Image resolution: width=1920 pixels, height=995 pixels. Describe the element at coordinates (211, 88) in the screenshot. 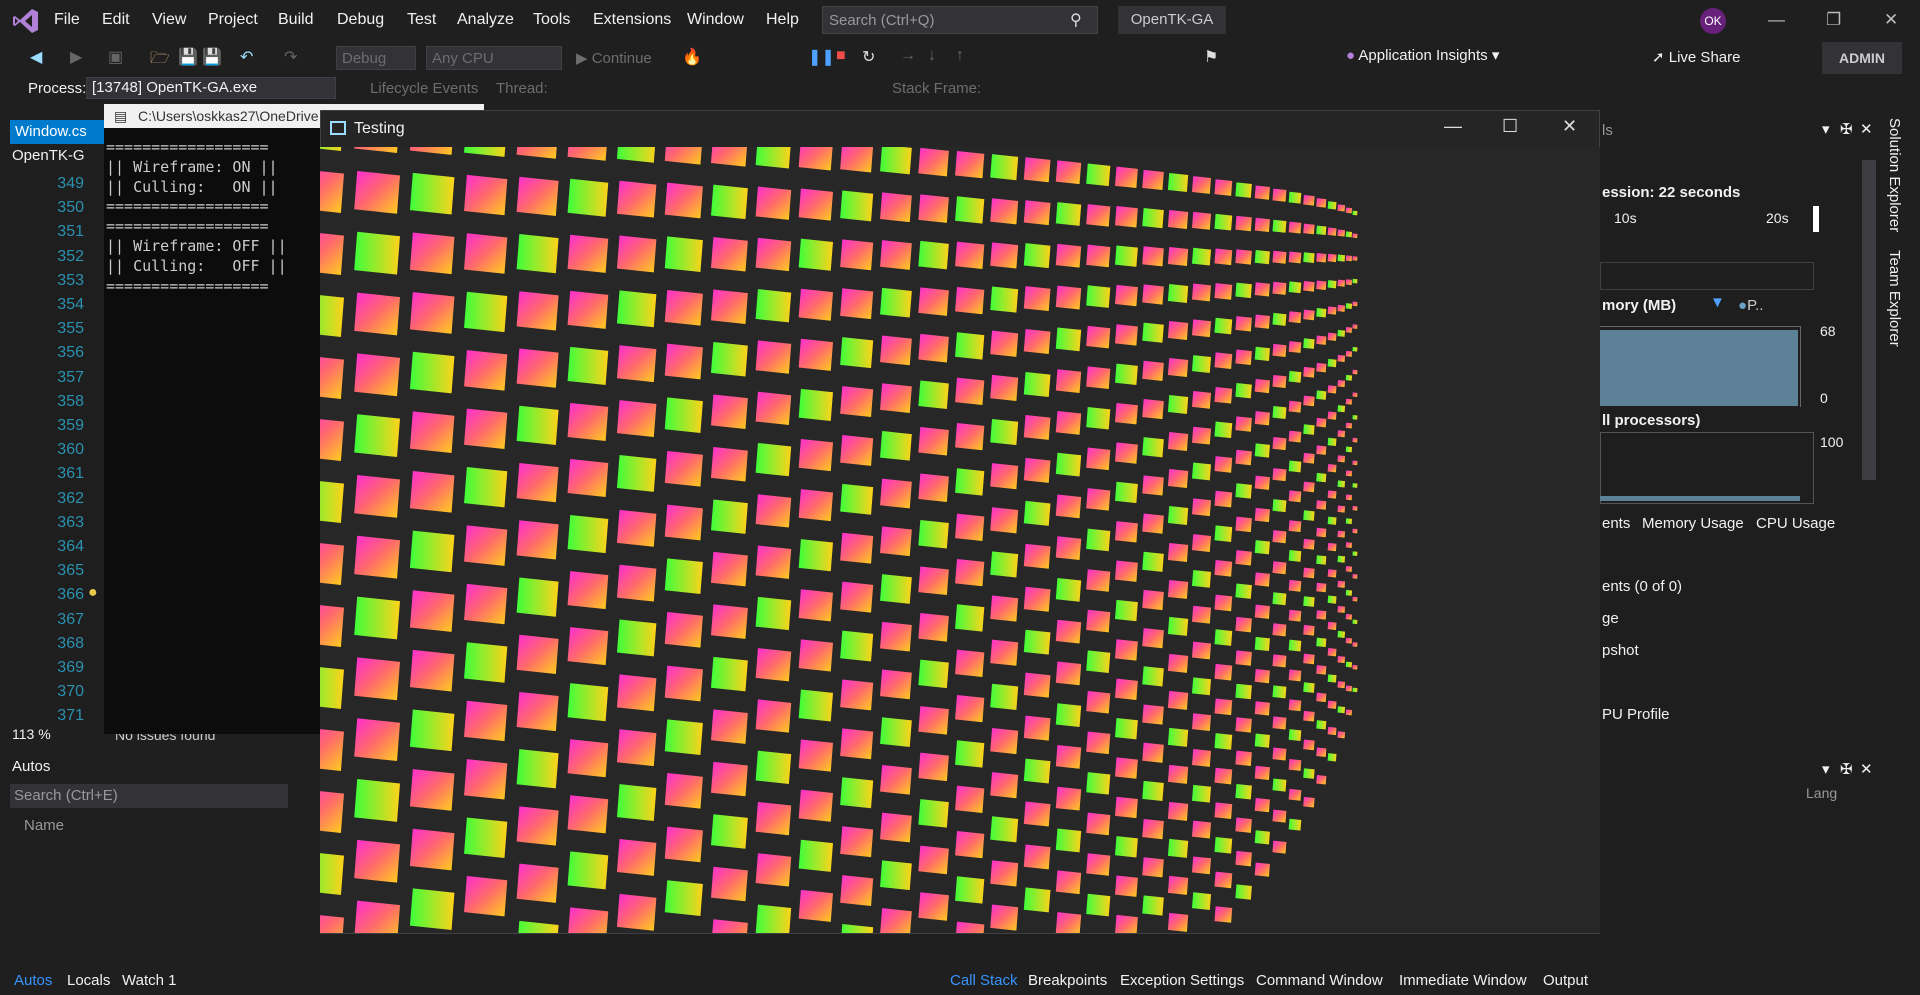

I see `process-select: [13748] OpenTK-GA.exe` at that location.